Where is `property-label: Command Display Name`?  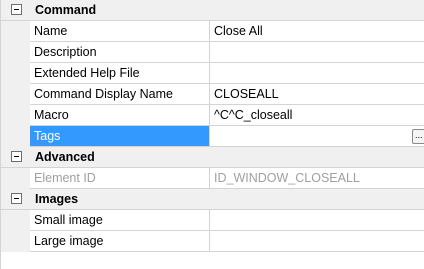 property-label: Command Display Name is located at coordinates (120, 94).